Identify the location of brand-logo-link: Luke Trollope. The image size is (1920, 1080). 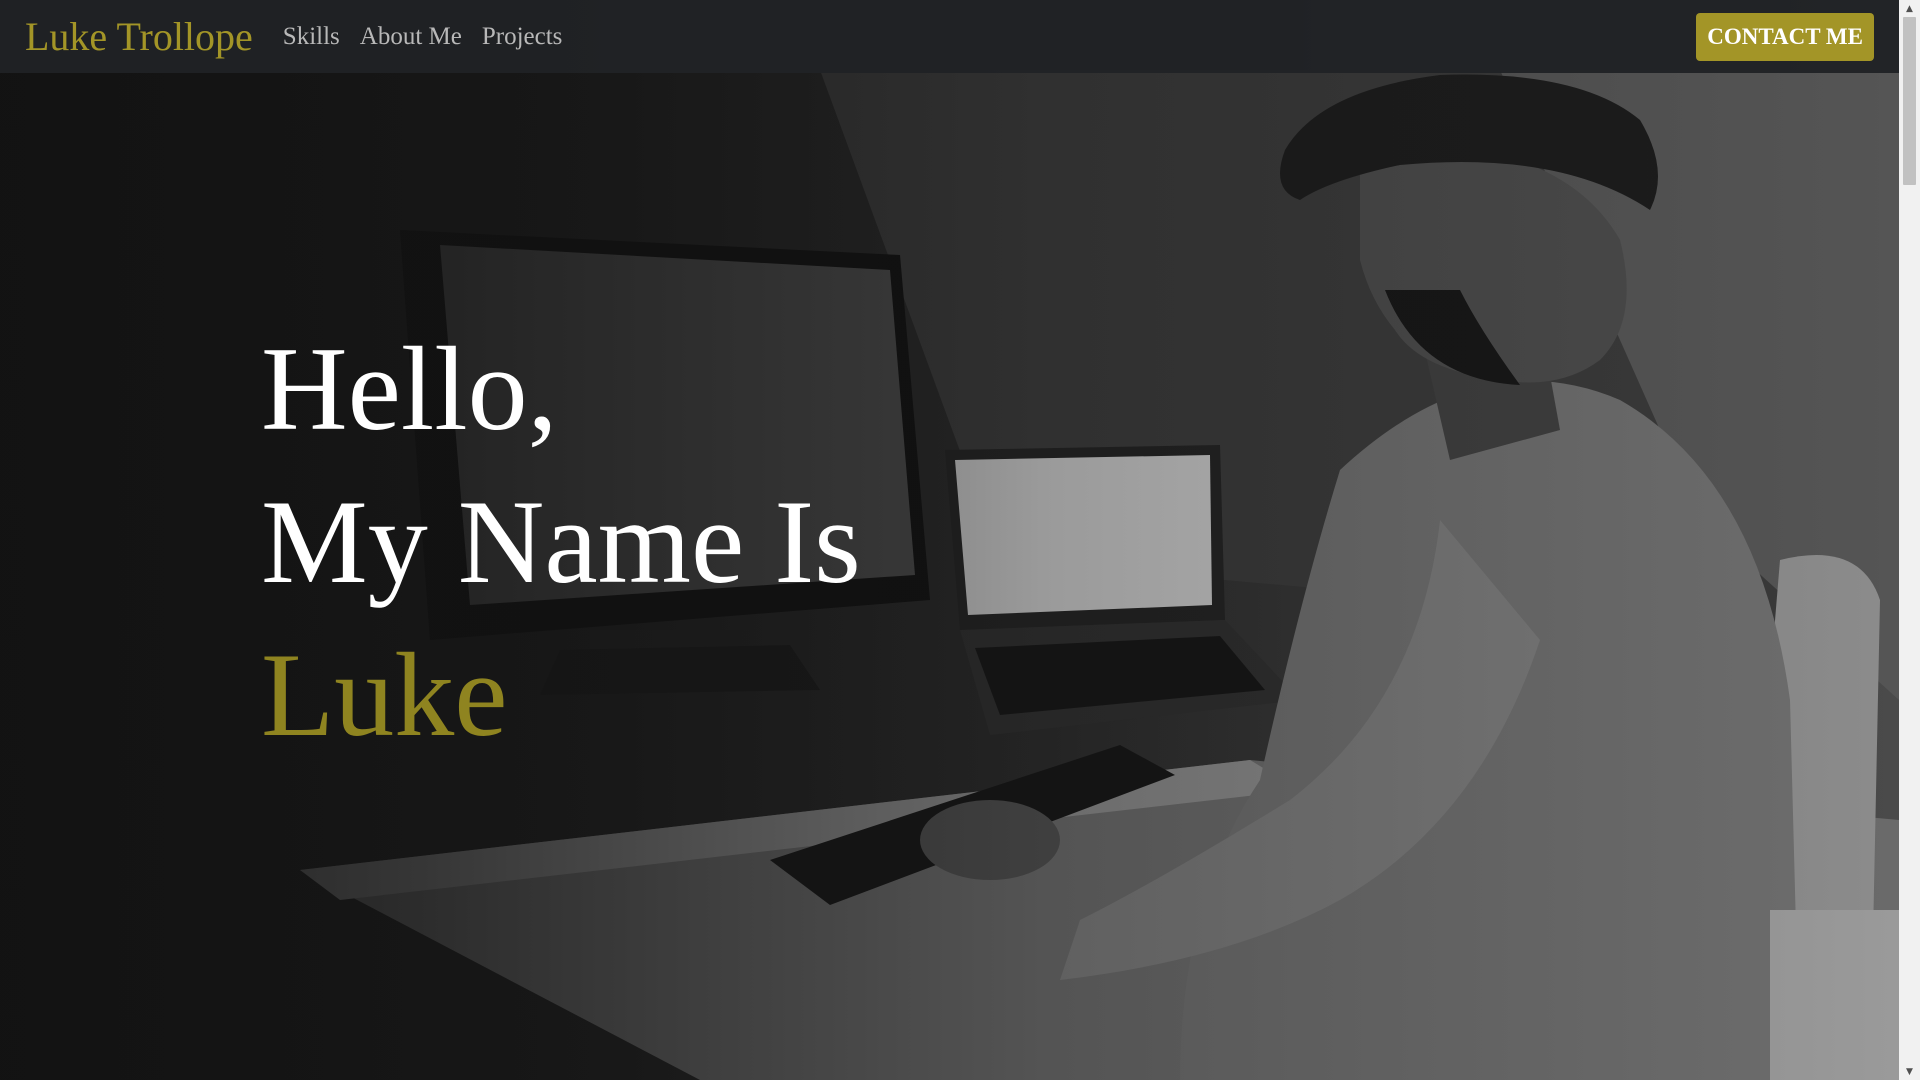
(139, 36).